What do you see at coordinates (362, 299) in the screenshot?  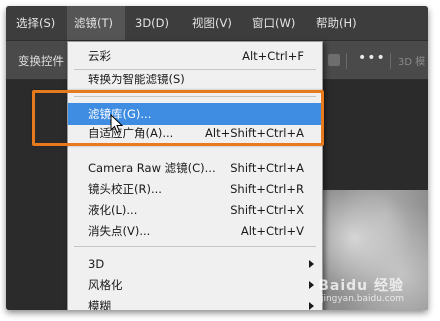 I see `watermark-url: jingyan.baidu.com` at bounding box center [362, 299].